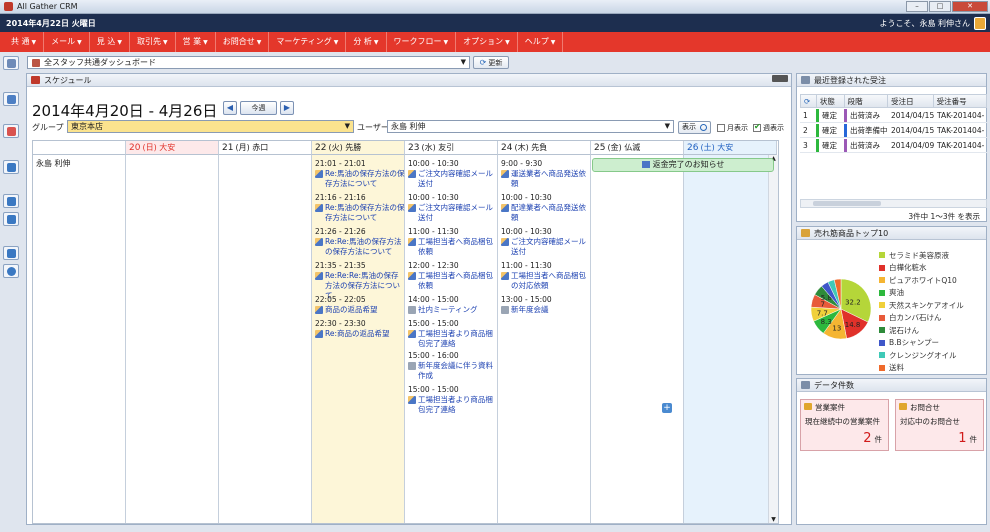 Image resolution: width=990 pixels, height=532 pixels. Describe the element at coordinates (308, 42) in the screenshot. I see `menu-item-6: マーケティング ▼` at that location.